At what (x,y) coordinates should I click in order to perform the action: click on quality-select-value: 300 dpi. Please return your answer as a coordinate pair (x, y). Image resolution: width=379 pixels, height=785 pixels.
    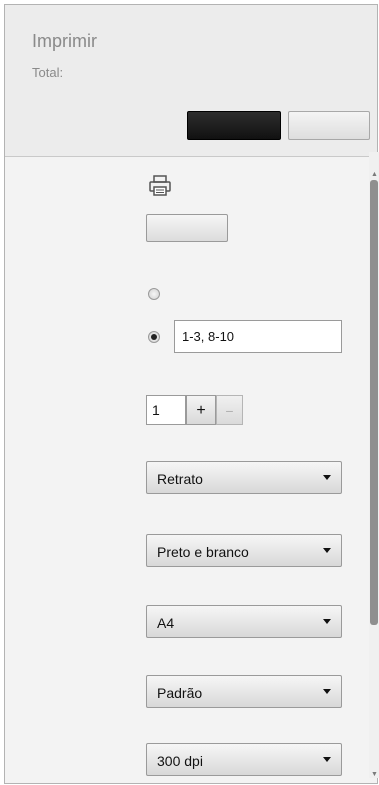
    Looking at the image, I should click on (180, 761).